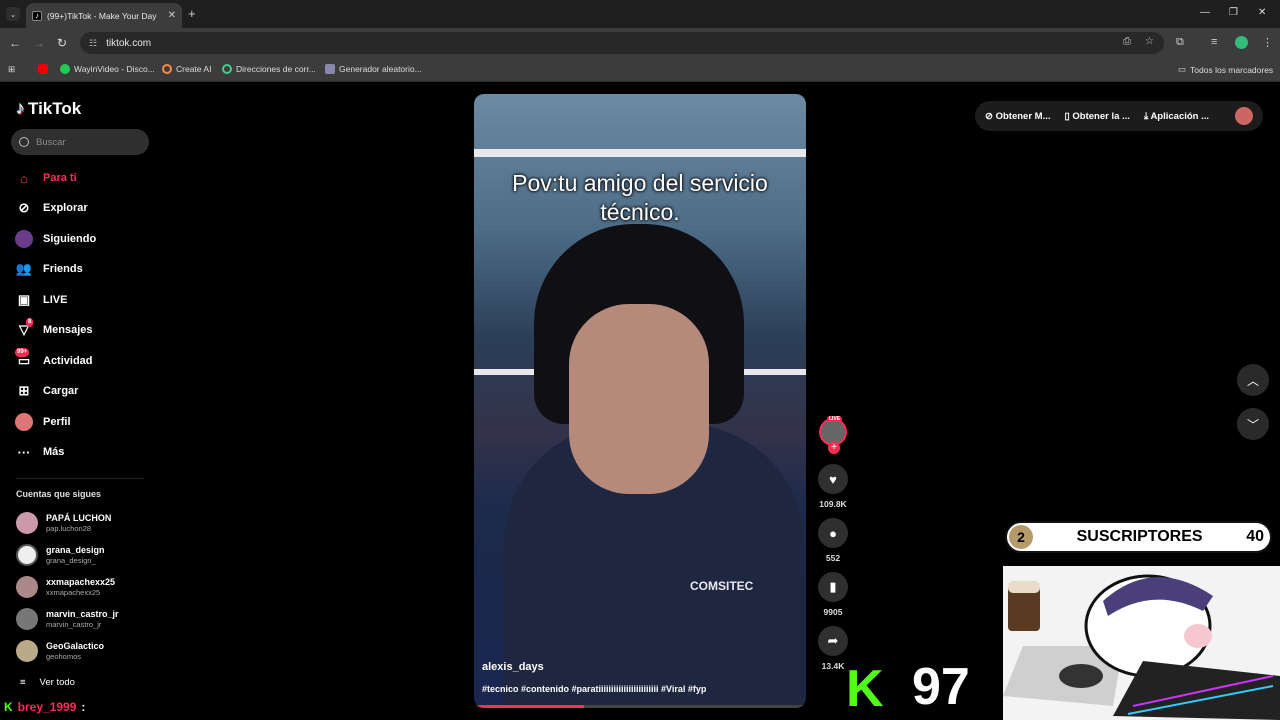 Image resolution: width=1280 pixels, height=720 pixels. Describe the element at coordinates (48, 108) in the screenshot. I see `tiktok-logo: ♪ TikTok` at that location.